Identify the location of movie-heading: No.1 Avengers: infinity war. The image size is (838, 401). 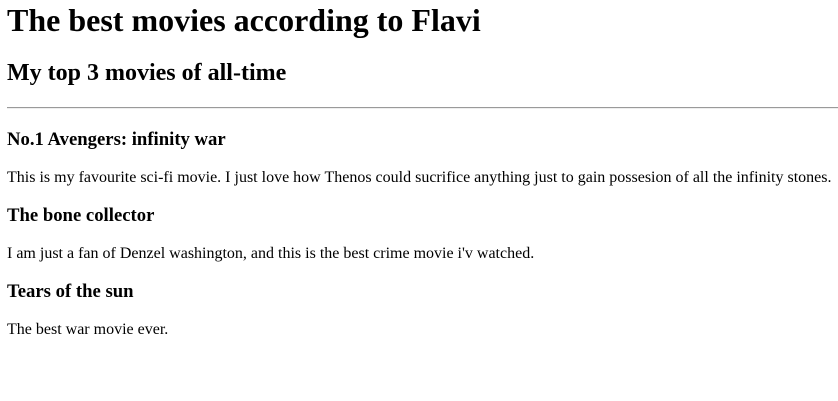
(116, 139).